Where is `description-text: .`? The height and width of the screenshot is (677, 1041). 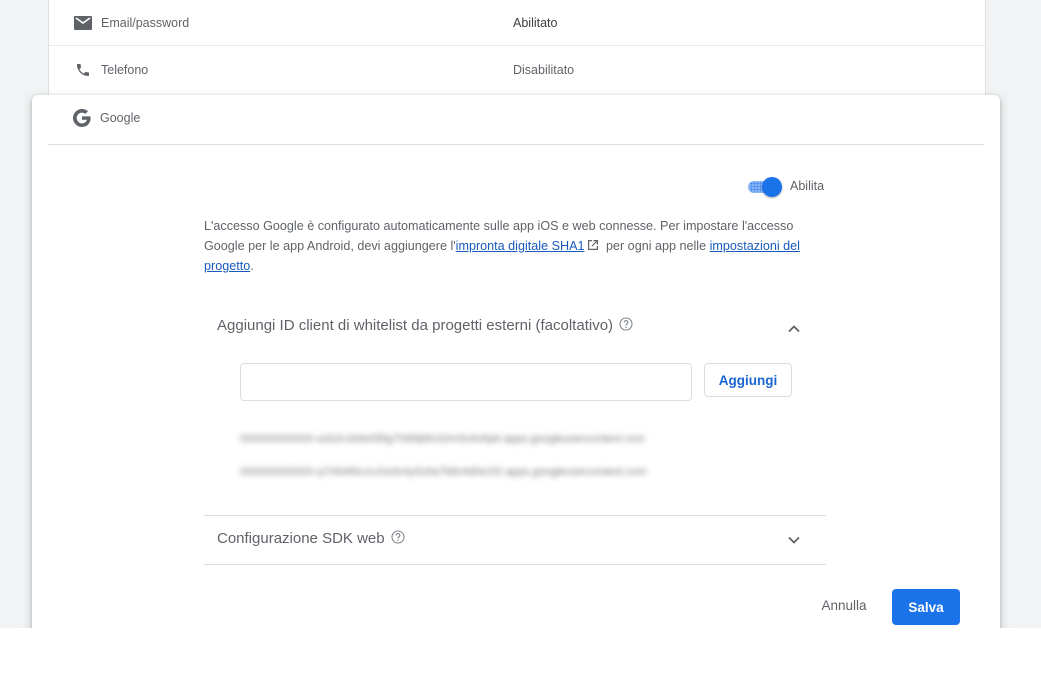
description-text: . is located at coordinates (252, 266).